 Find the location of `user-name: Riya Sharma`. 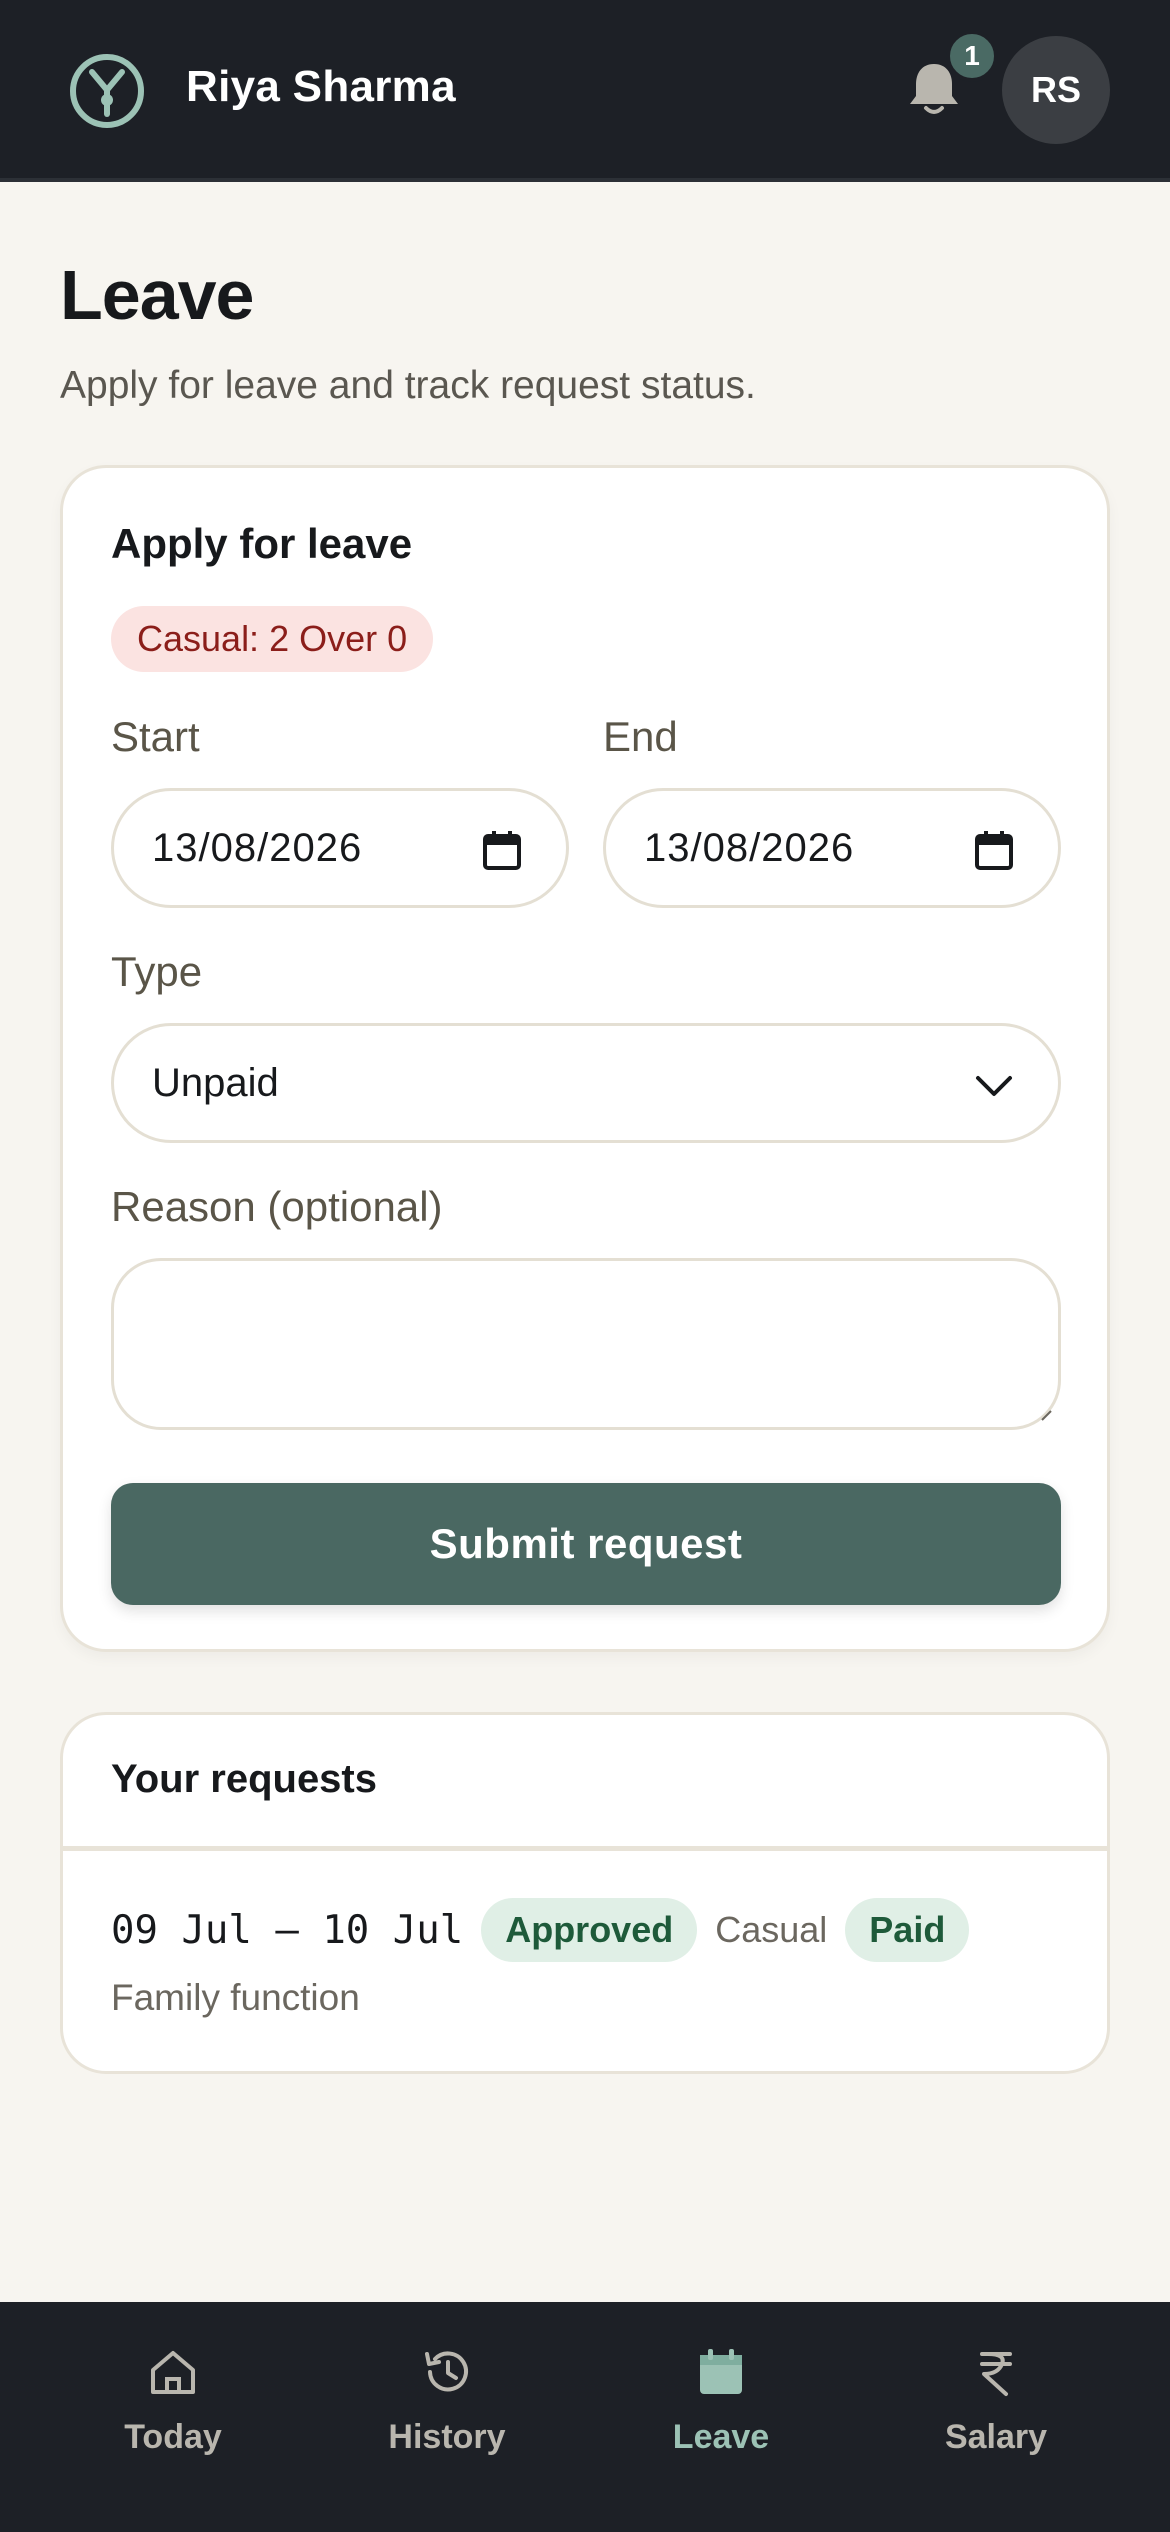

user-name: Riya Sharma is located at coordinates (321, 86).